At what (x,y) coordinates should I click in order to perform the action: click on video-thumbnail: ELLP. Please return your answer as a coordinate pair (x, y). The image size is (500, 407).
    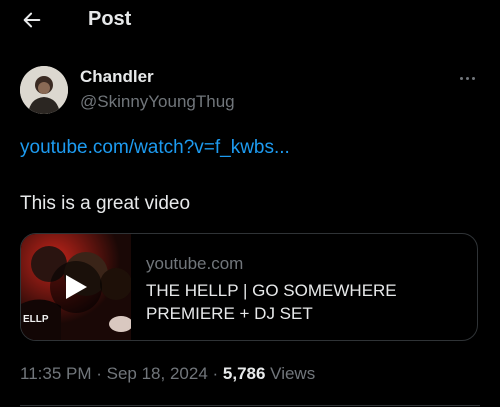
    Looking at the image, I should click on (76, 287).